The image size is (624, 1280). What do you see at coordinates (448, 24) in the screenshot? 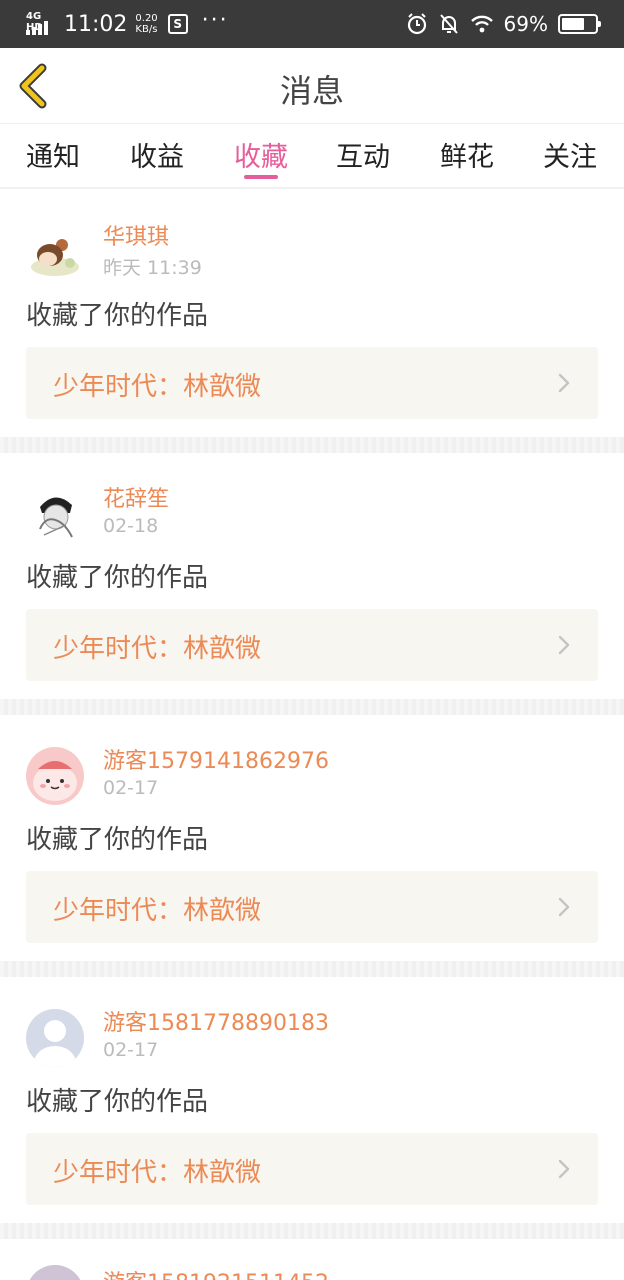
I see `mute-bell-icon` at bounding box center [448, 24].